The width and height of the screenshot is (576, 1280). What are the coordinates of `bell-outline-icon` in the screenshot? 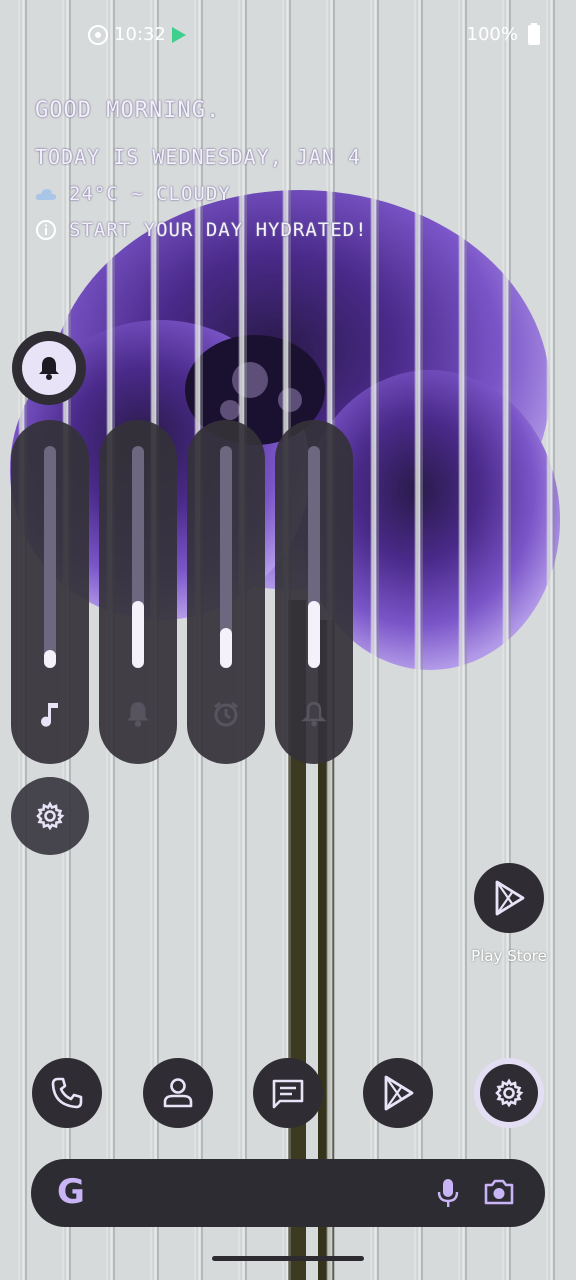 It's located at (314, 714).